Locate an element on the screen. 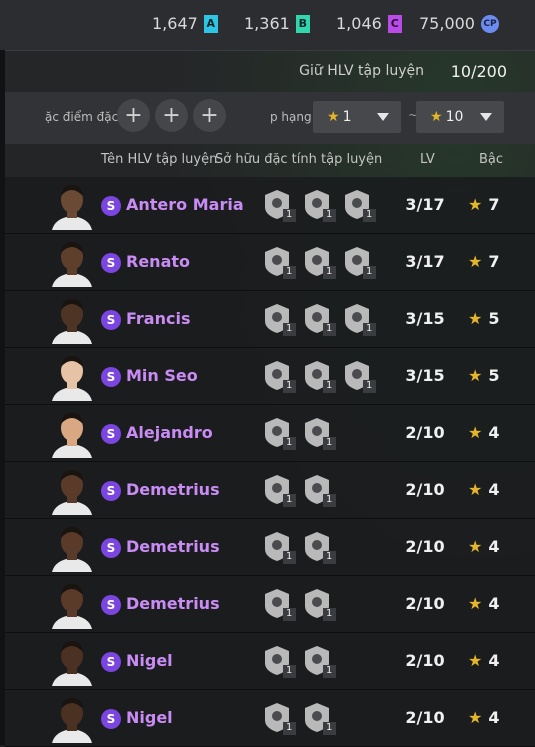 The width and height of the screenshot is (535, 747). column-lv-header: LV is located at coordinates (427, 159).